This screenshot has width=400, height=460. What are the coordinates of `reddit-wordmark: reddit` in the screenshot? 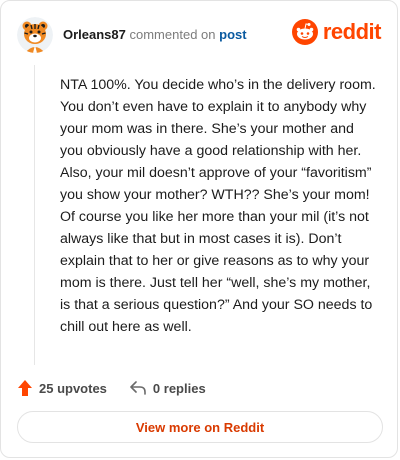 It's located at (352, 31).